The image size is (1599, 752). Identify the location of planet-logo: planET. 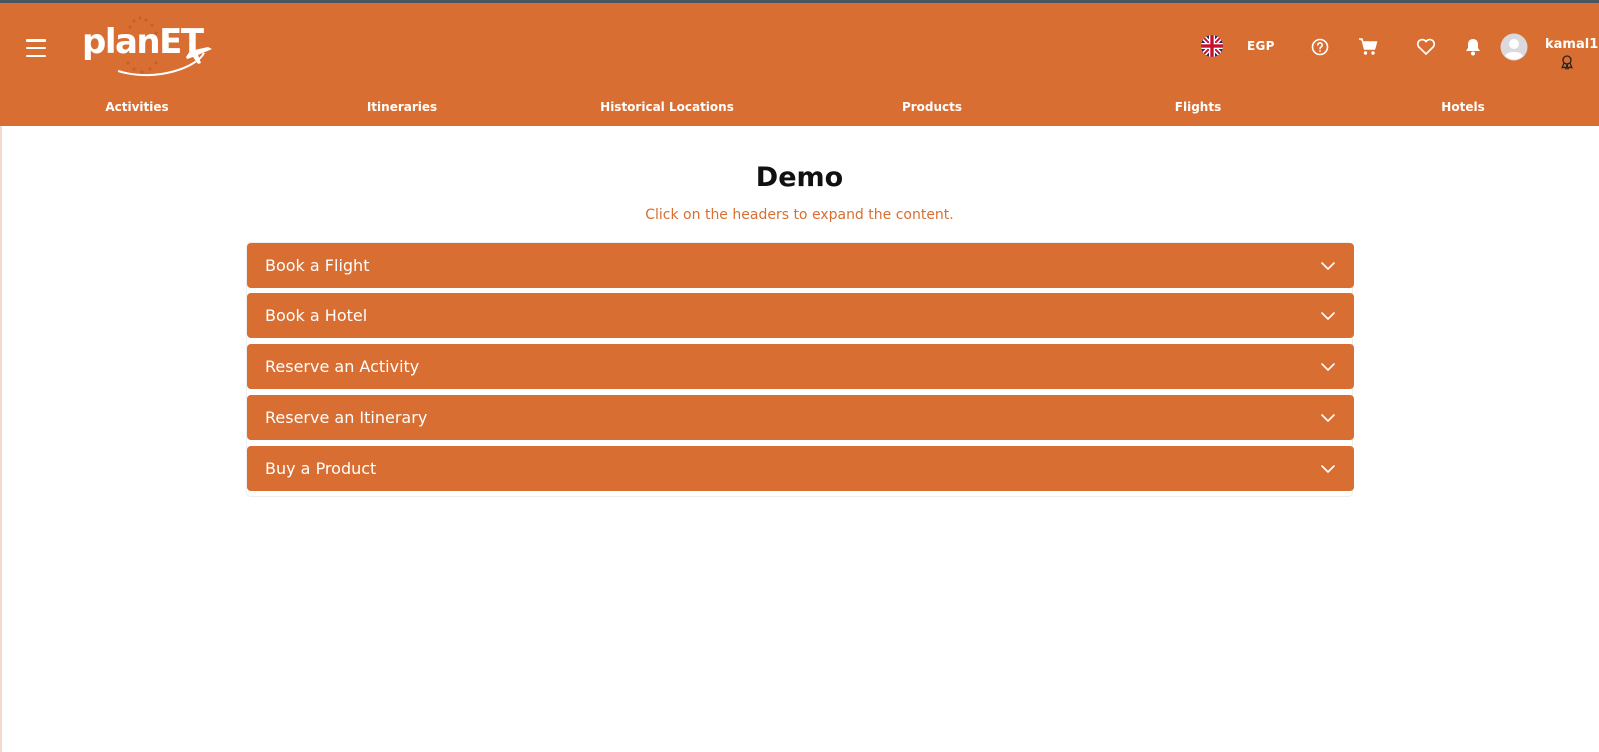
(145, 46).